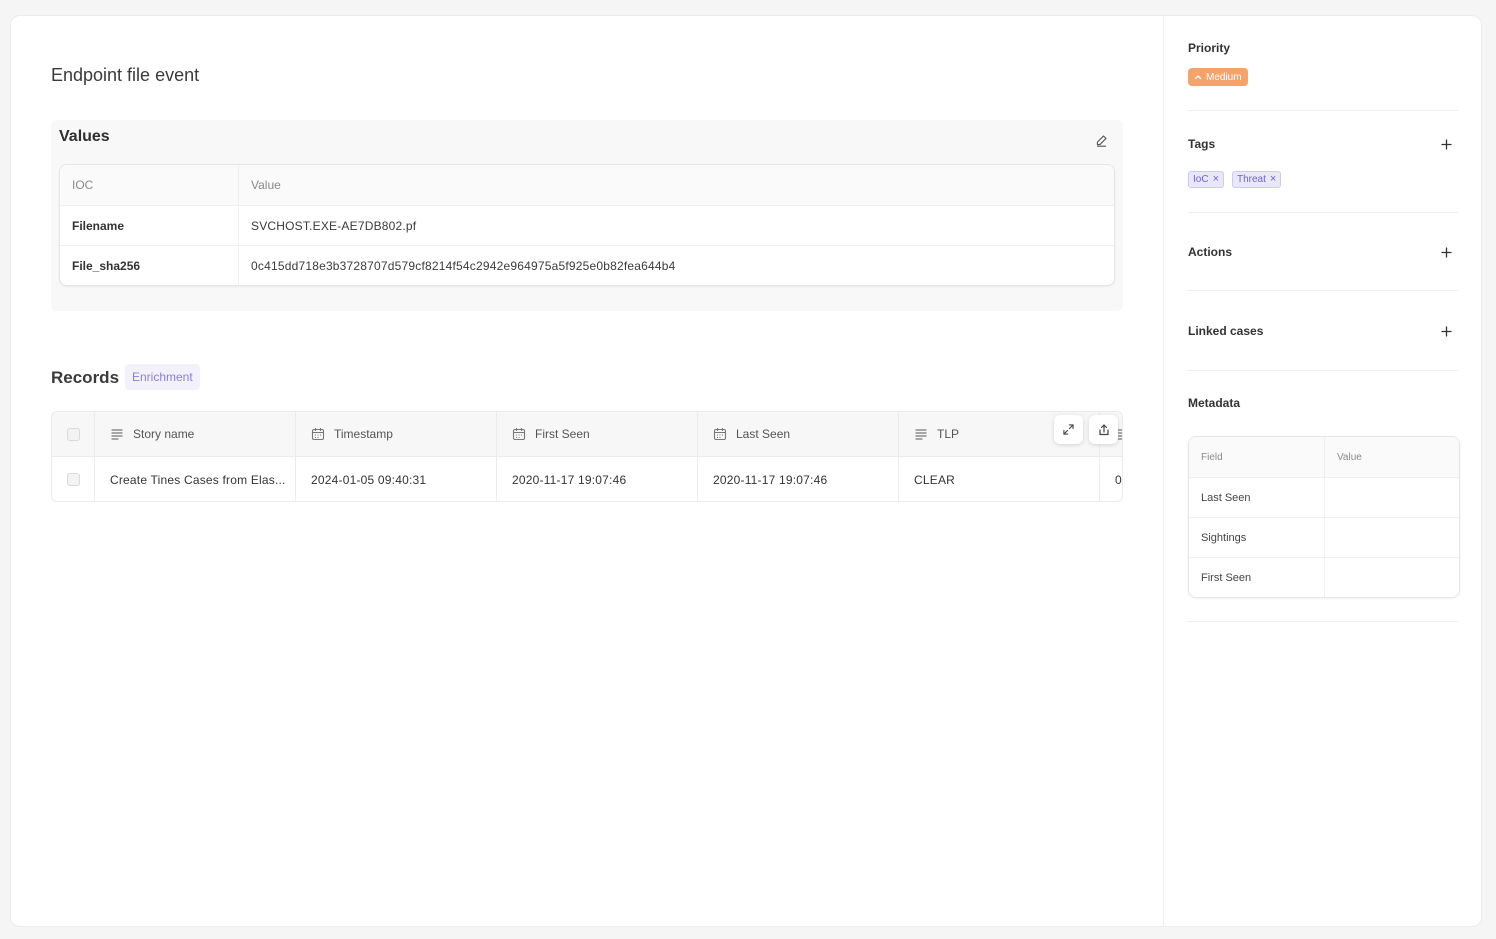 This screenshot has width=1496, height=939. I want to click on enrichment-badge: Enrichment, so click(162, 377).